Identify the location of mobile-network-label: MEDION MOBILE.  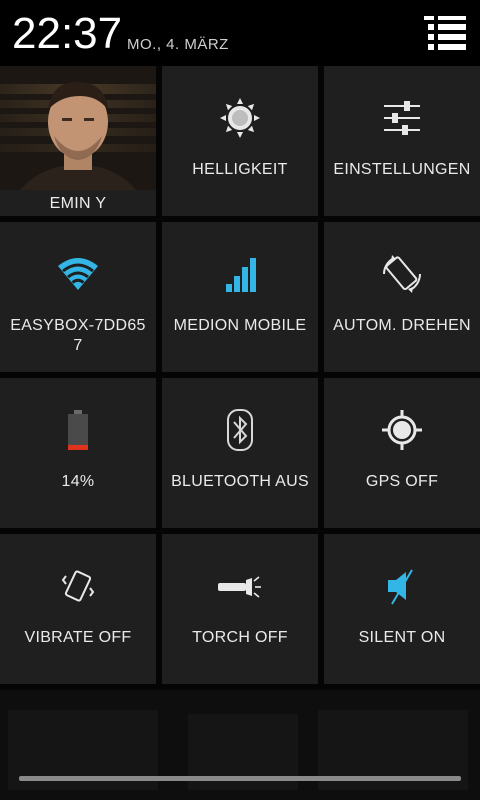
(240, 325).